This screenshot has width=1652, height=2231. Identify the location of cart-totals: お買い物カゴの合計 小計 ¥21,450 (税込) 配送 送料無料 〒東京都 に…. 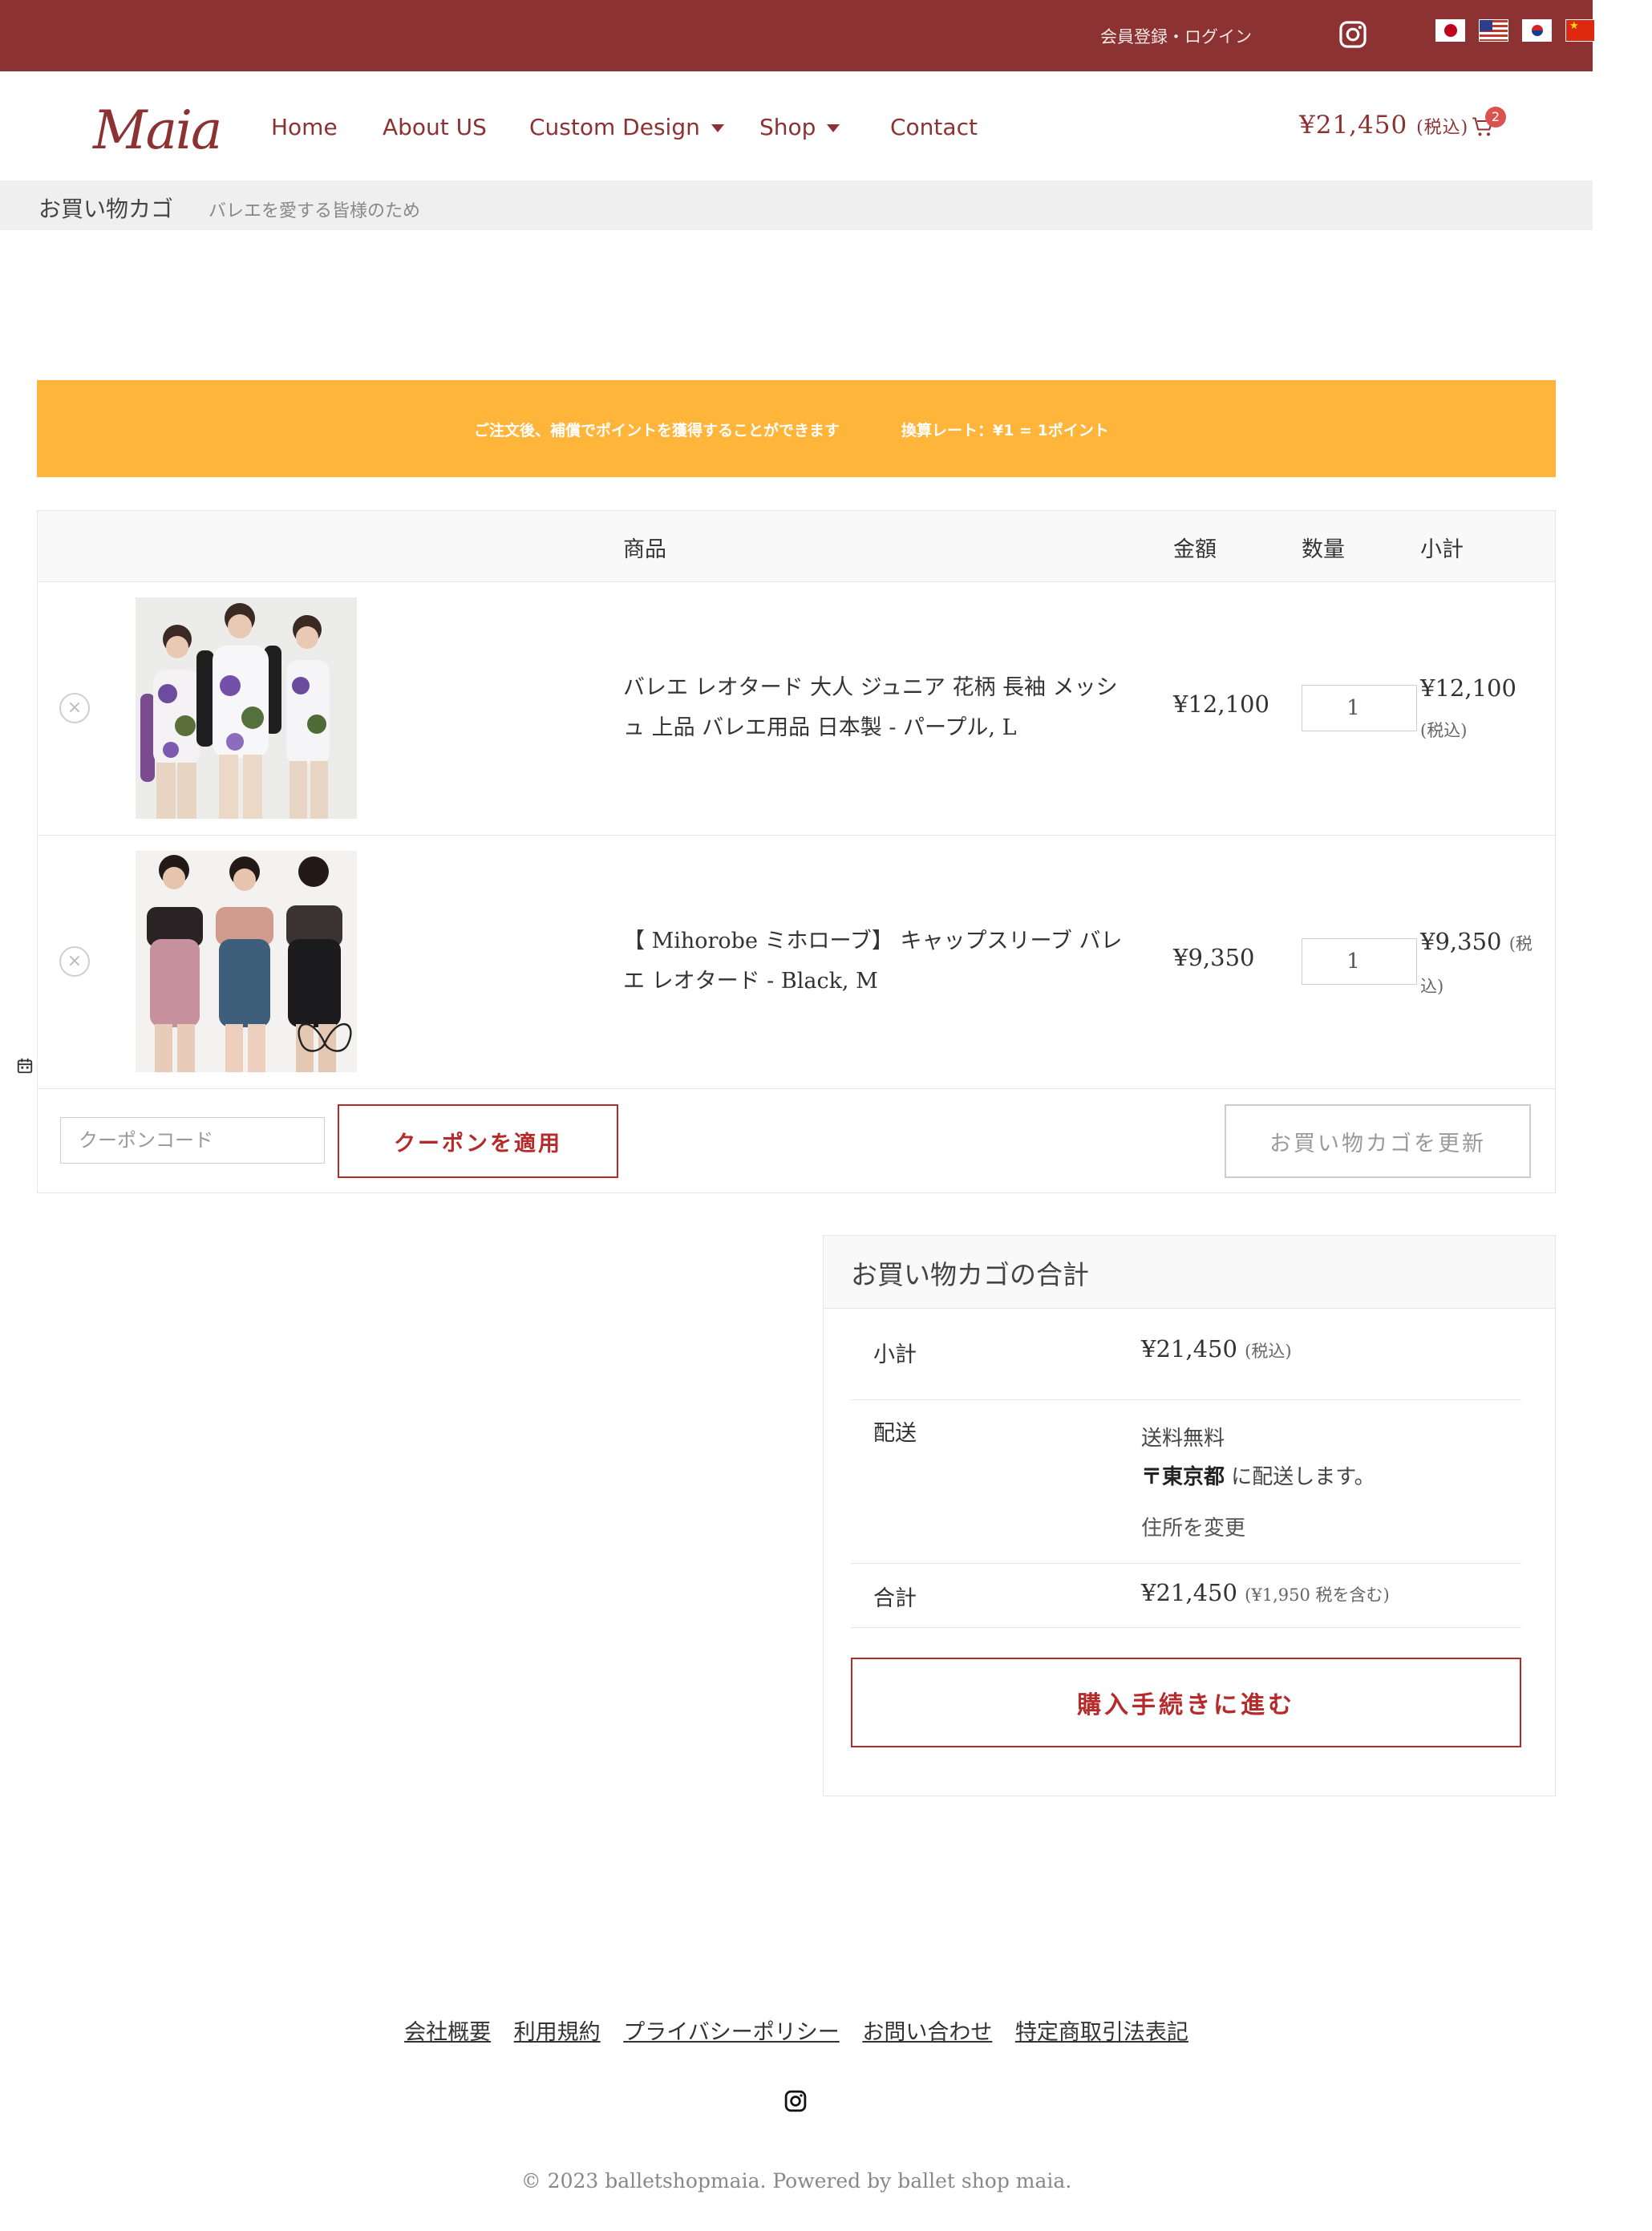
(1189, 1515).